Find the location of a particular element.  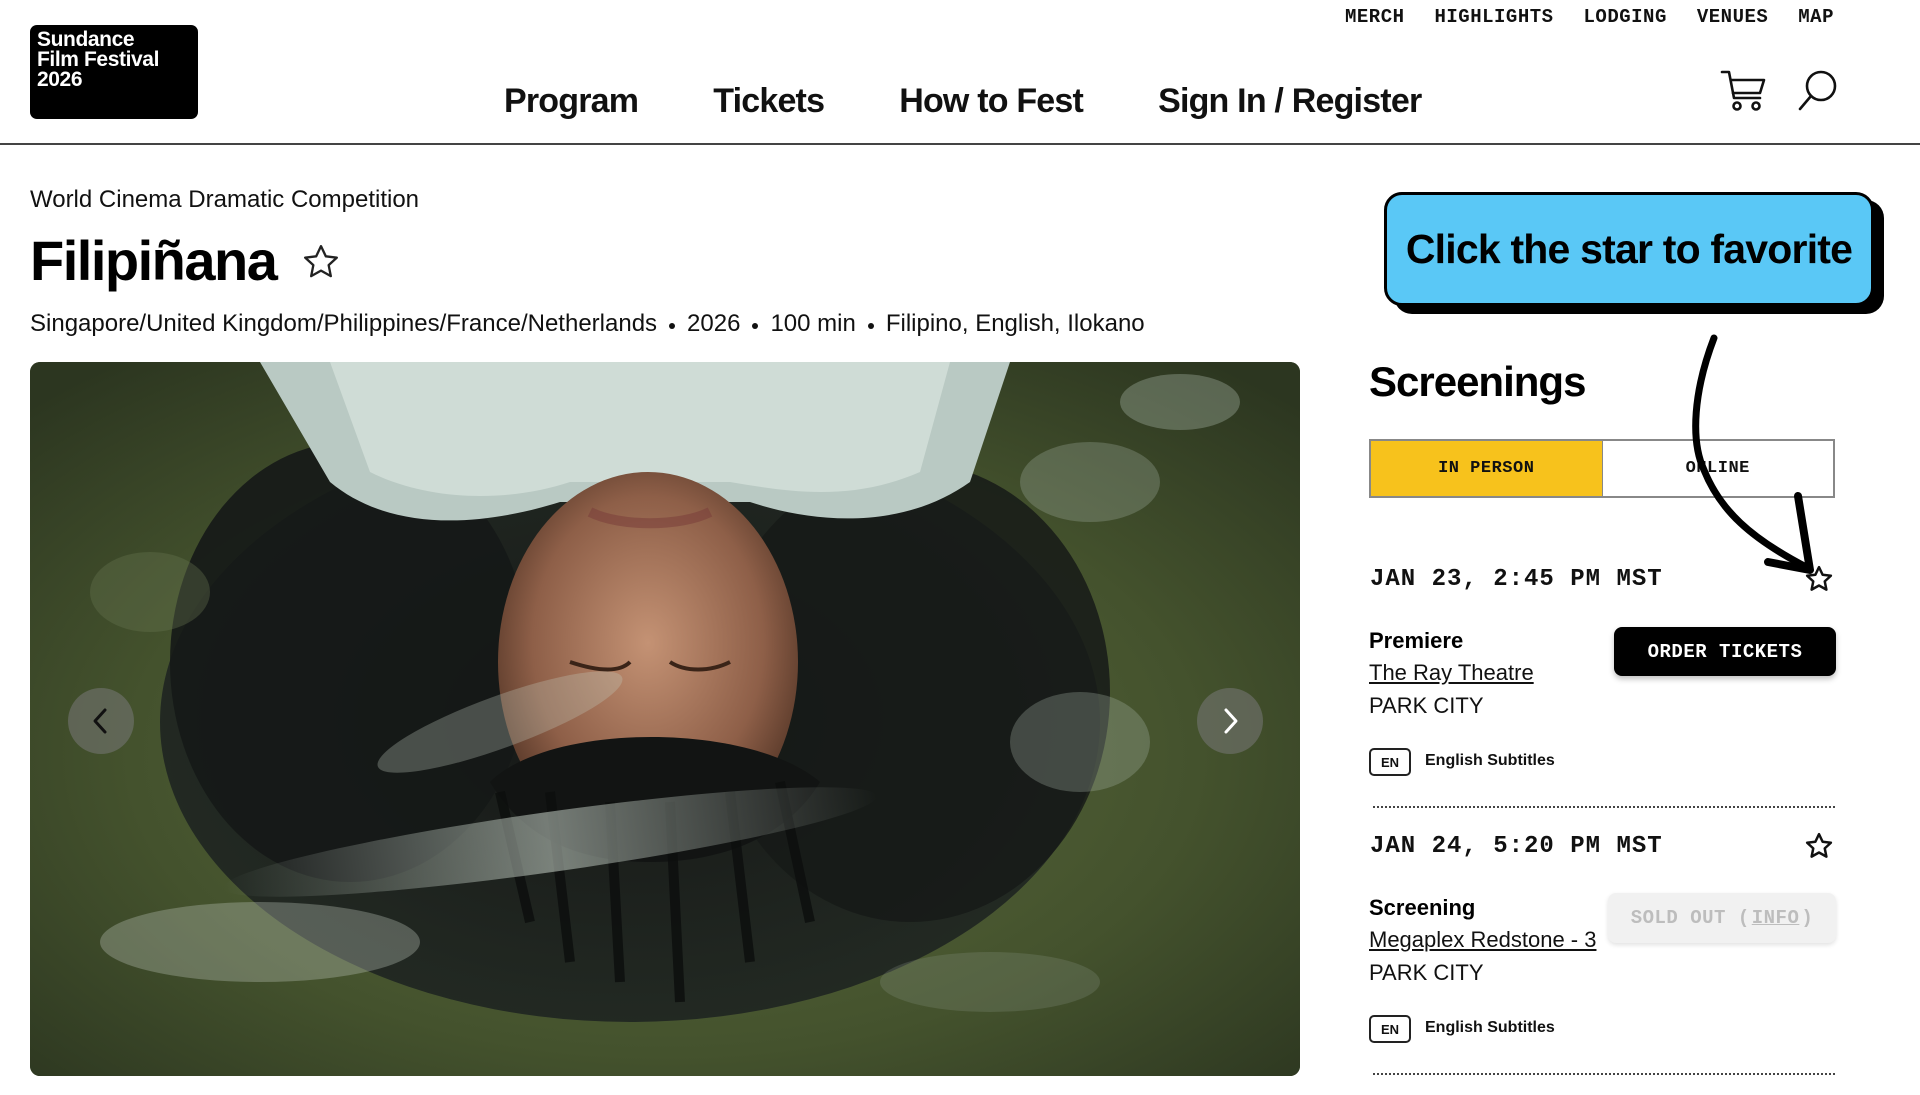

nav-highlights: HIGHLIGHTS is located at coordinates (1494, 17).